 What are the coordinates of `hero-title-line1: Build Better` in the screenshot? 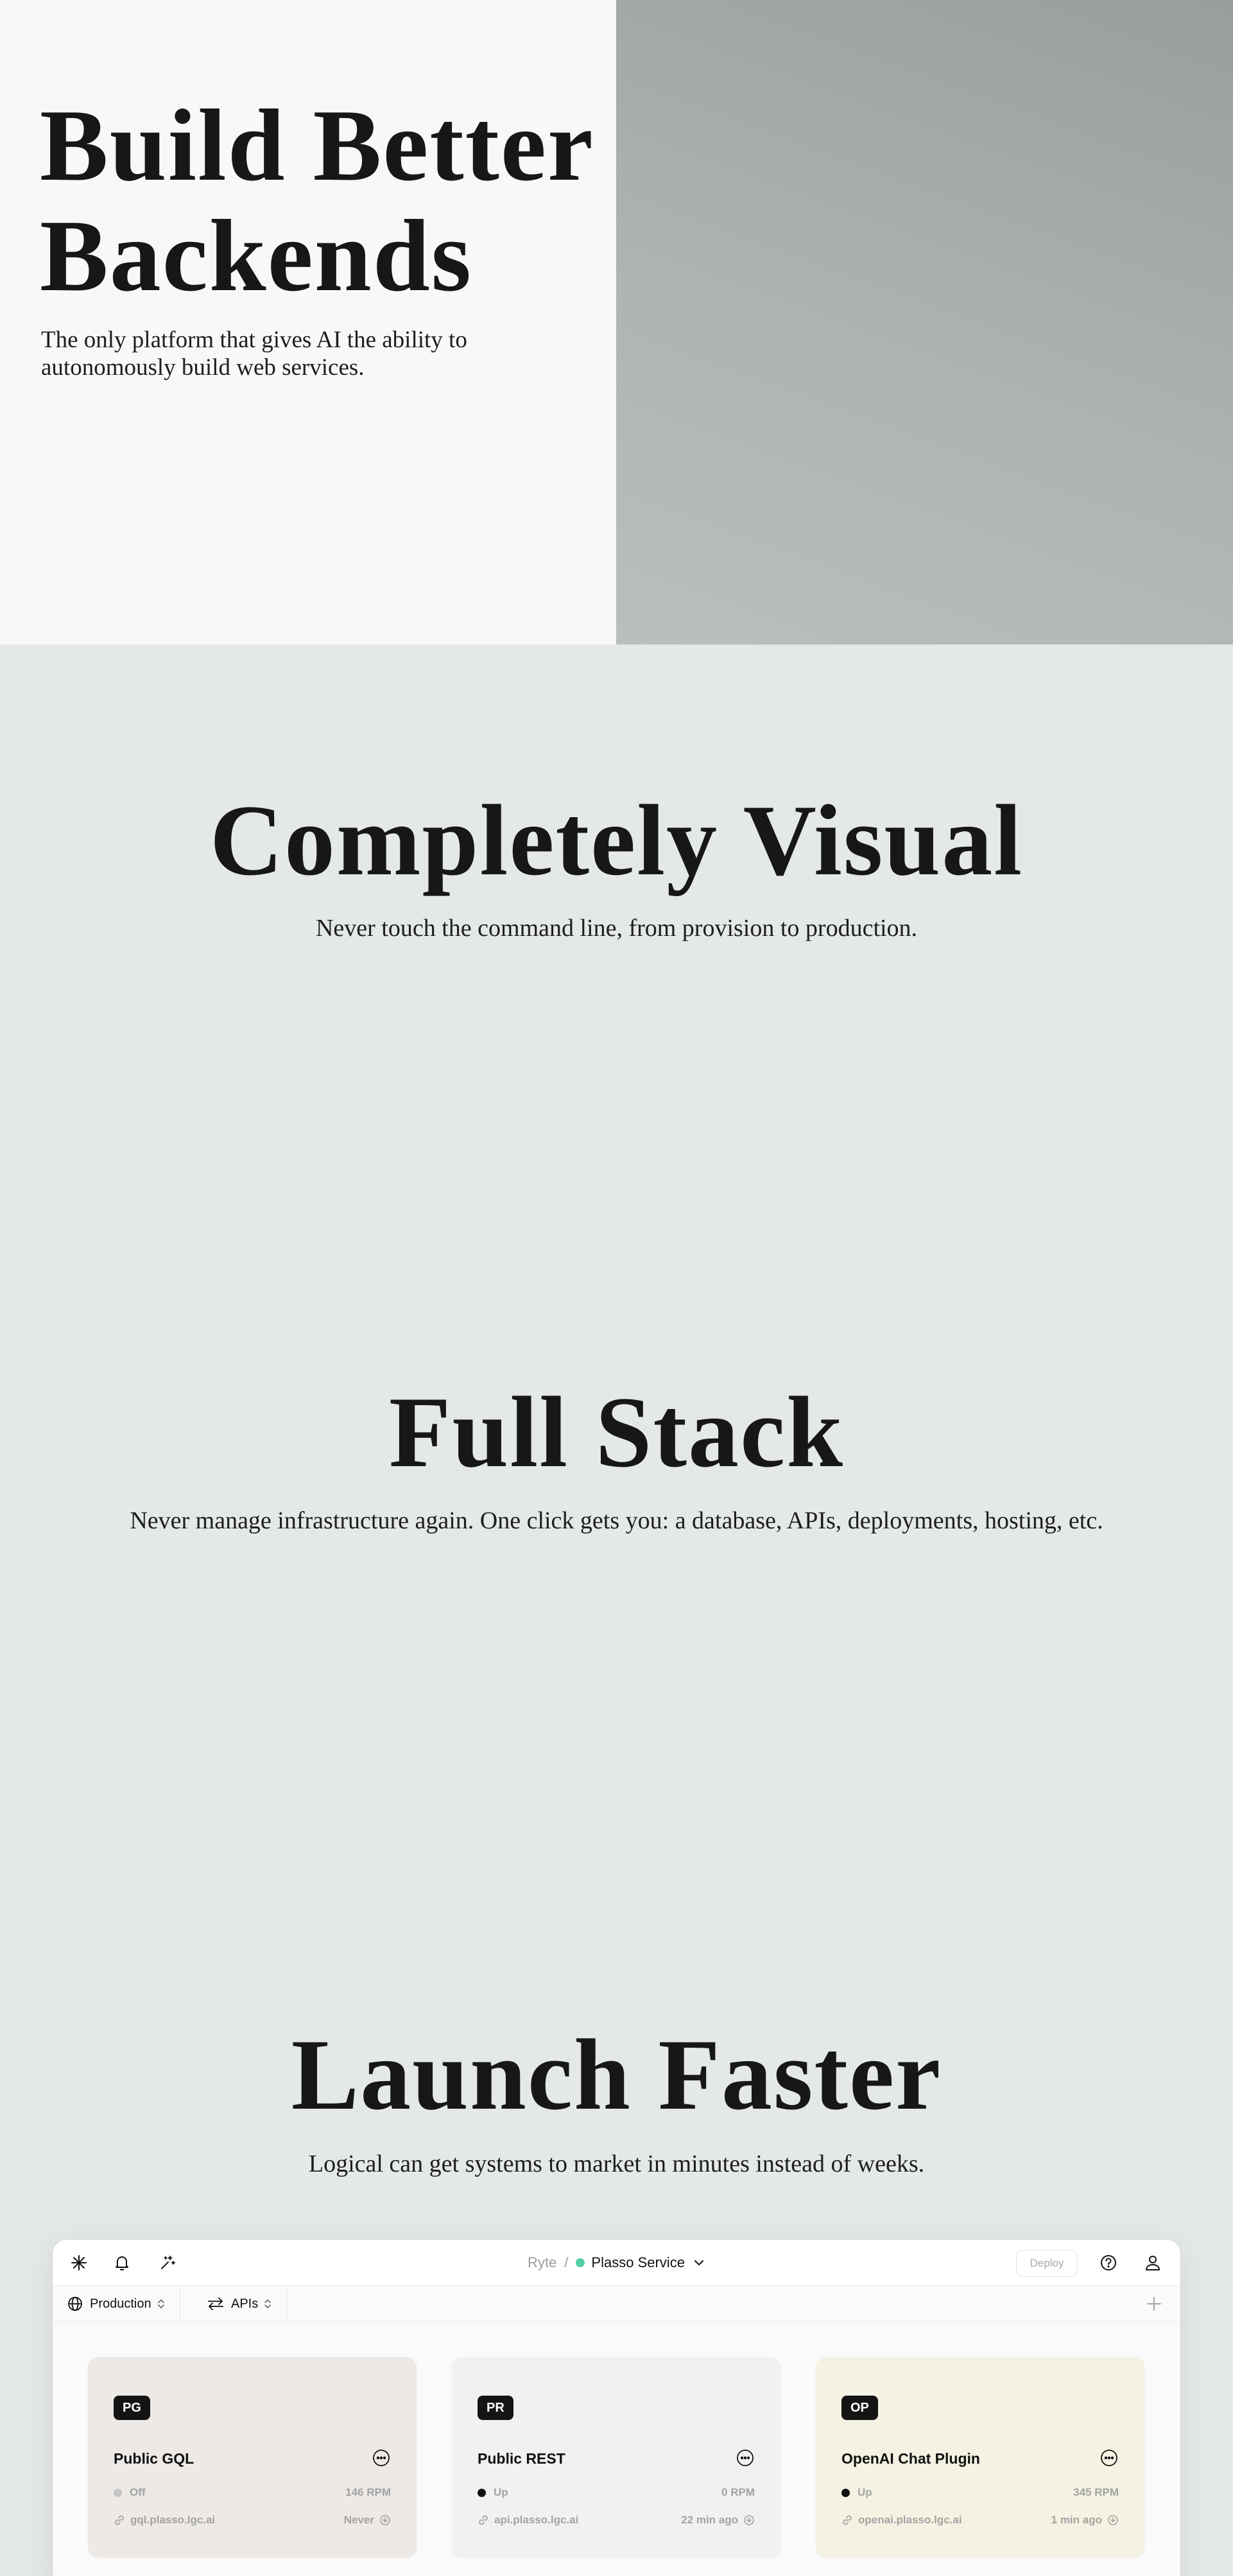 It's located at (317, 145).